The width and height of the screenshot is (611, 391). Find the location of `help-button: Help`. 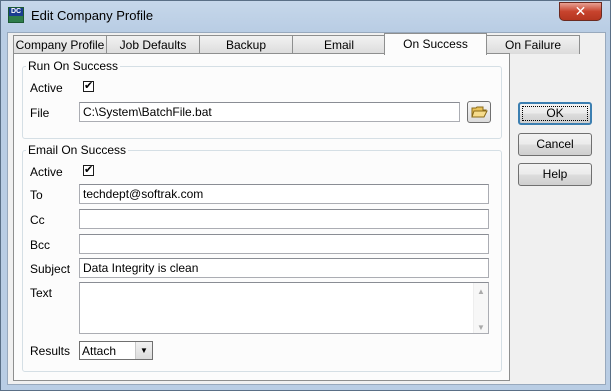

help-button: Help is located at coordinates (555, 174).